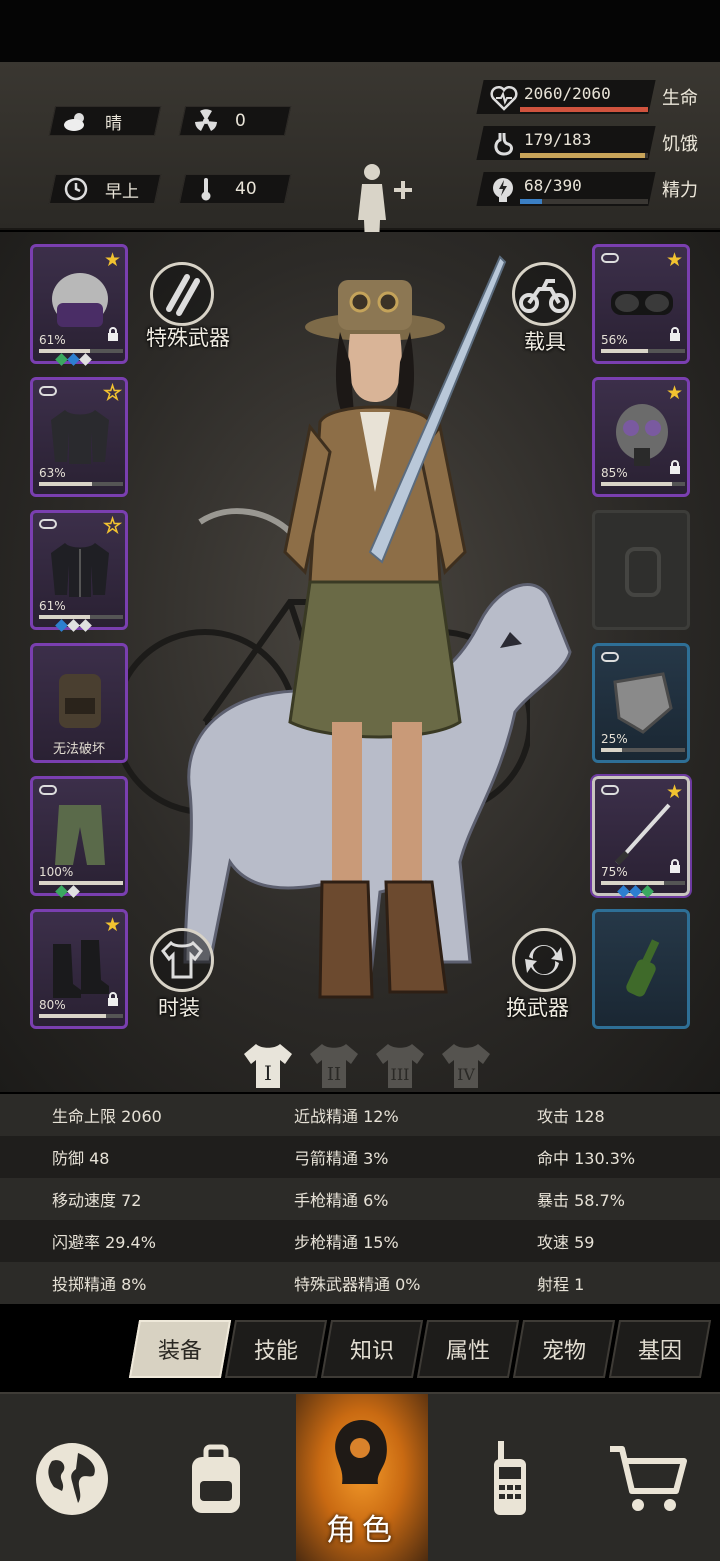 The height and width of the screenshot is (1561, 720). What do you see at coordinates (79, 305) in the screenshot?
I see `equipment-slot-helmet: ★ 61%` at bounding box center [79, 305].